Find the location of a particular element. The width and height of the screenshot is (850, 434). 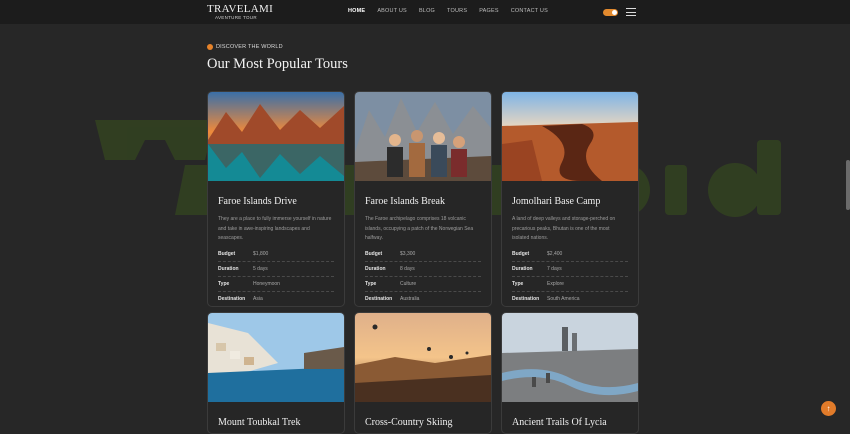

destination-value: South America is located at coordinates (563, 299).